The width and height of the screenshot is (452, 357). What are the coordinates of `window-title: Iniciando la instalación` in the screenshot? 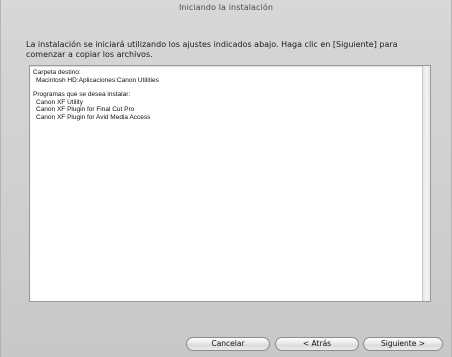 It's located at (226, 7).